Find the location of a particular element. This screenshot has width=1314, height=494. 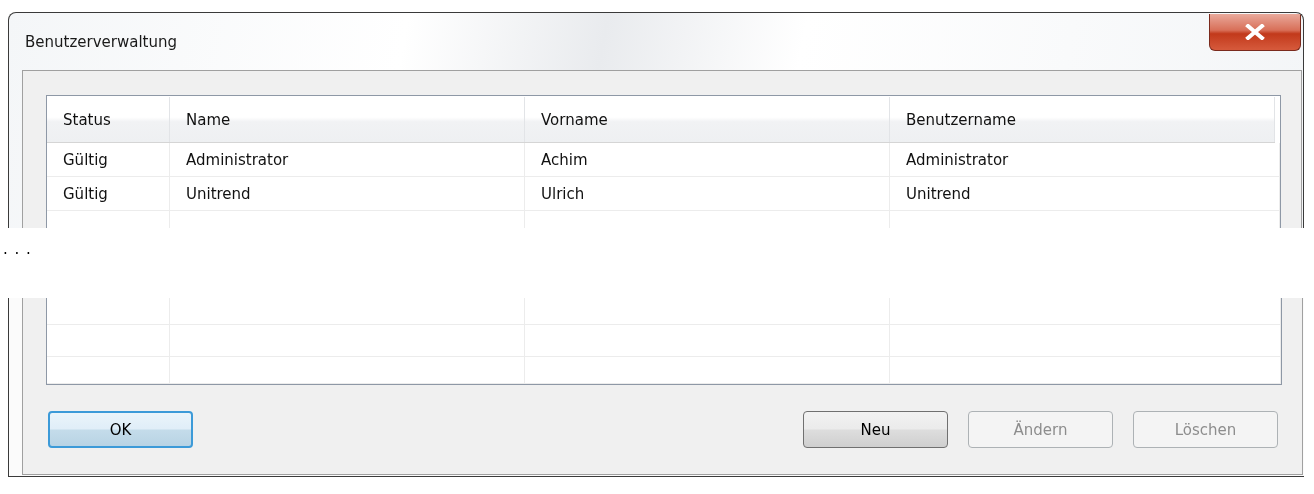

close-icon is located at coordinates (1255, 32).